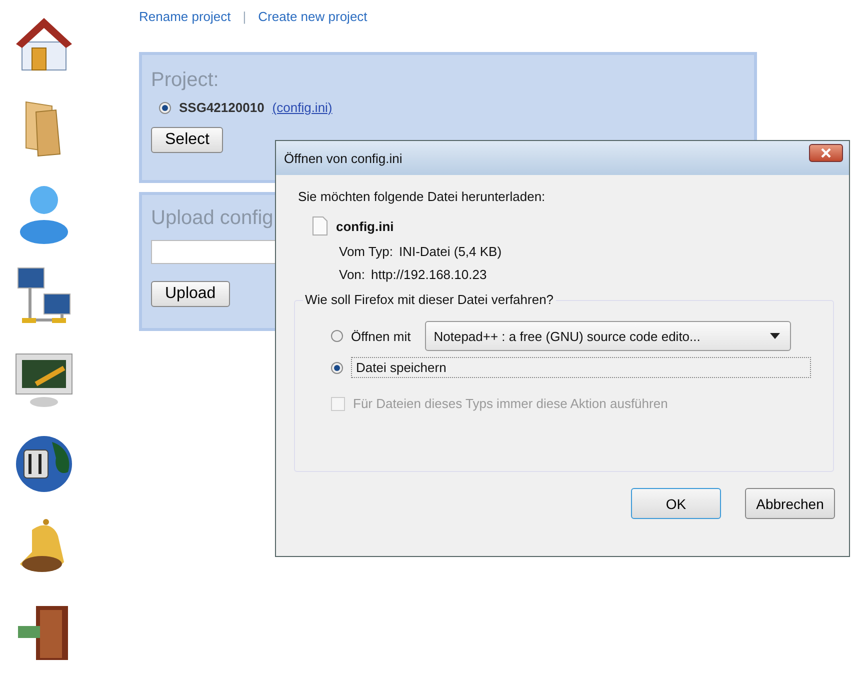  I want to click on rename-project-link: Rename project, so click(185, 16).